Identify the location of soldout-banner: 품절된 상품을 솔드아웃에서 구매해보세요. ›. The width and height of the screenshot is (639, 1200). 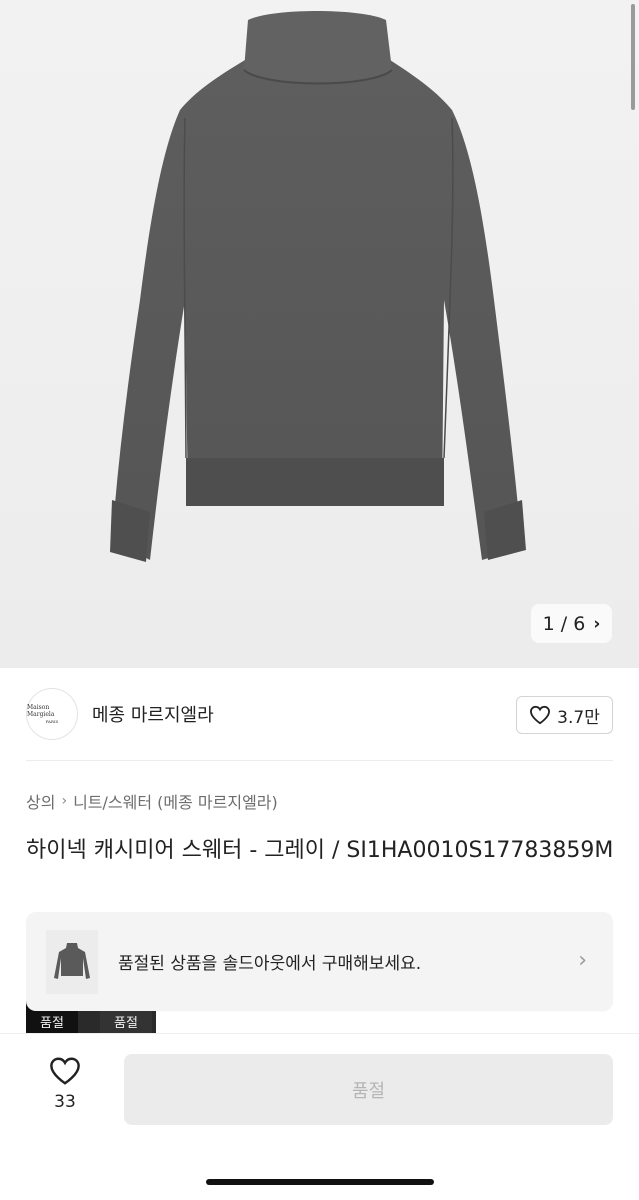
(319, 961).